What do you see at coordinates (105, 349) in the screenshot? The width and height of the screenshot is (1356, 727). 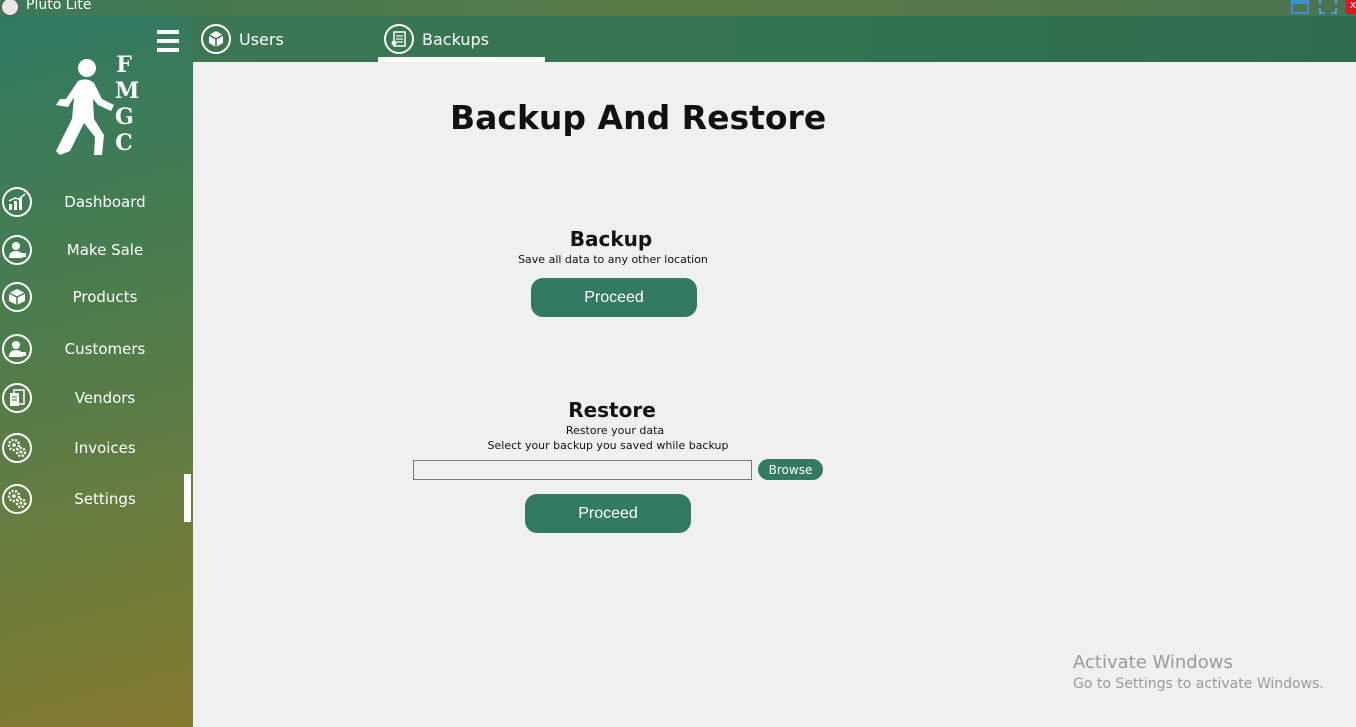 I see `sidebar-item-label: Customers` at bounding box center [105, 349].